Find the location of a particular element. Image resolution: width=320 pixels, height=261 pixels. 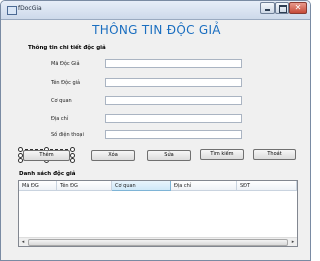

scroll-left-icon: ◂ is located at coordinates (23, 242).